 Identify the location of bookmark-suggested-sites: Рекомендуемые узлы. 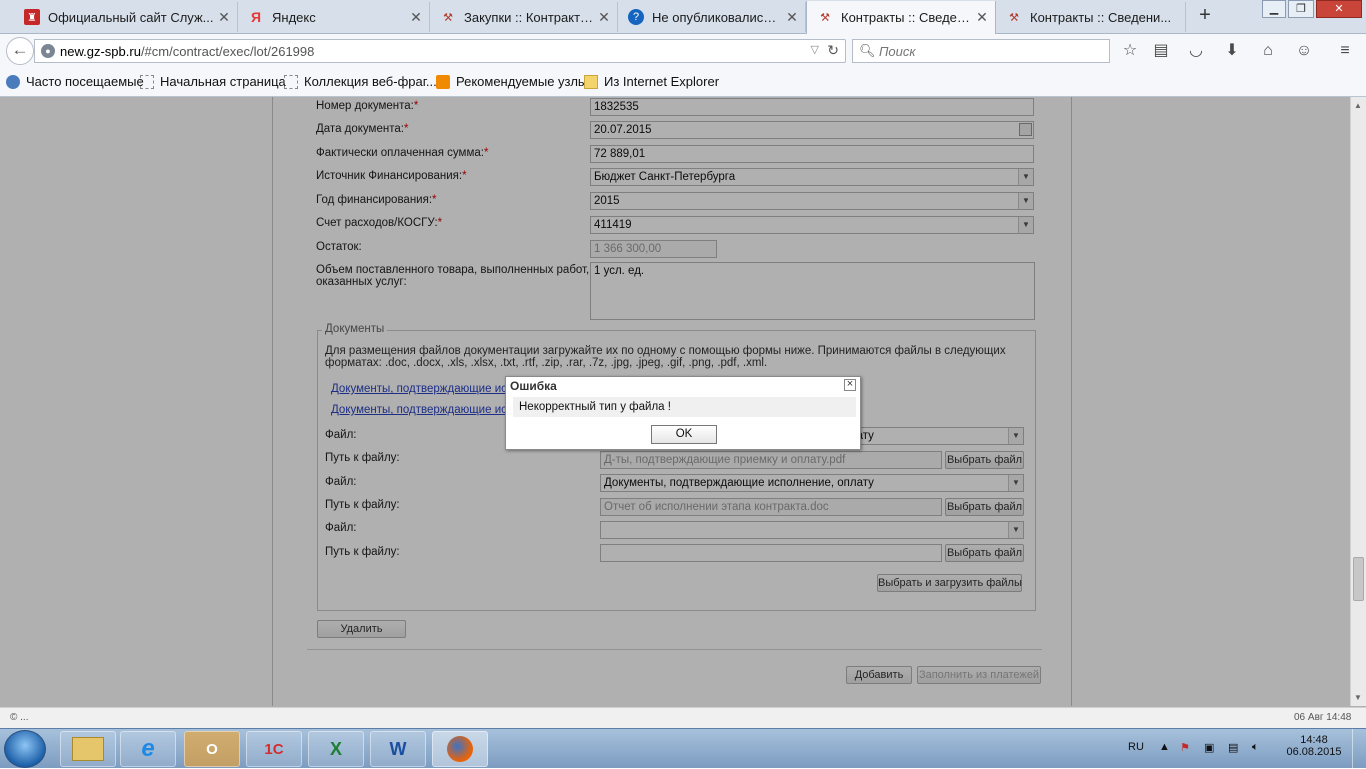
(511, 81).